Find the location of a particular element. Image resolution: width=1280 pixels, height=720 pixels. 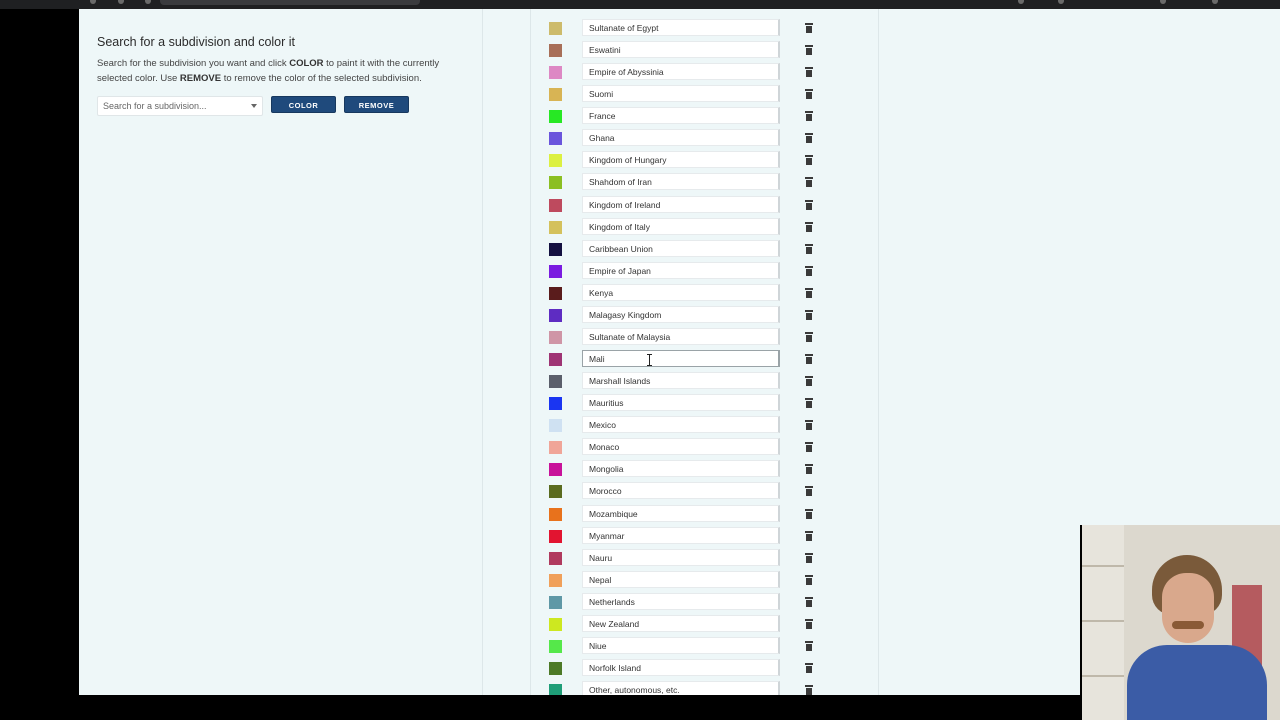

subdivision-name-field: Kenya is located at coordinates (681, 292).